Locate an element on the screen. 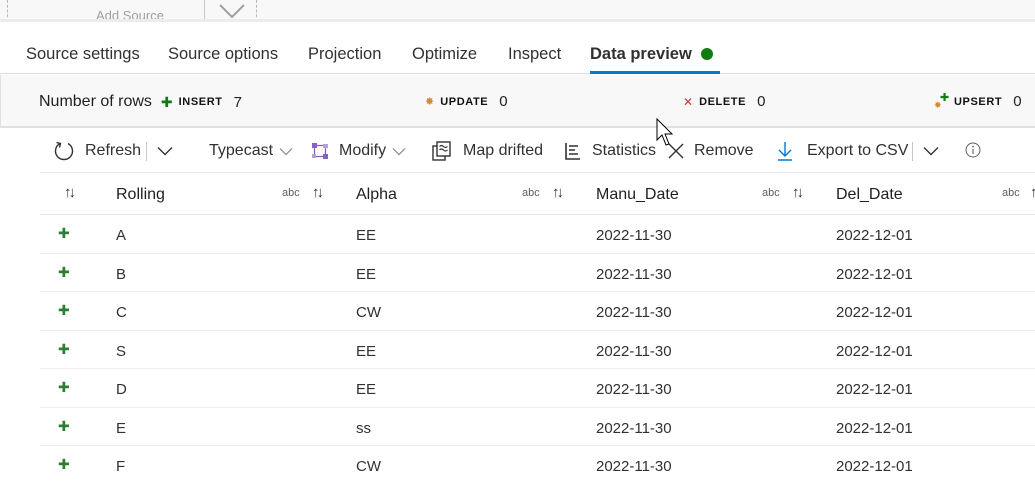 Image resolution: width=1035 pixels, height=503 pixels. download-icon is located at coordinates (785, 151).